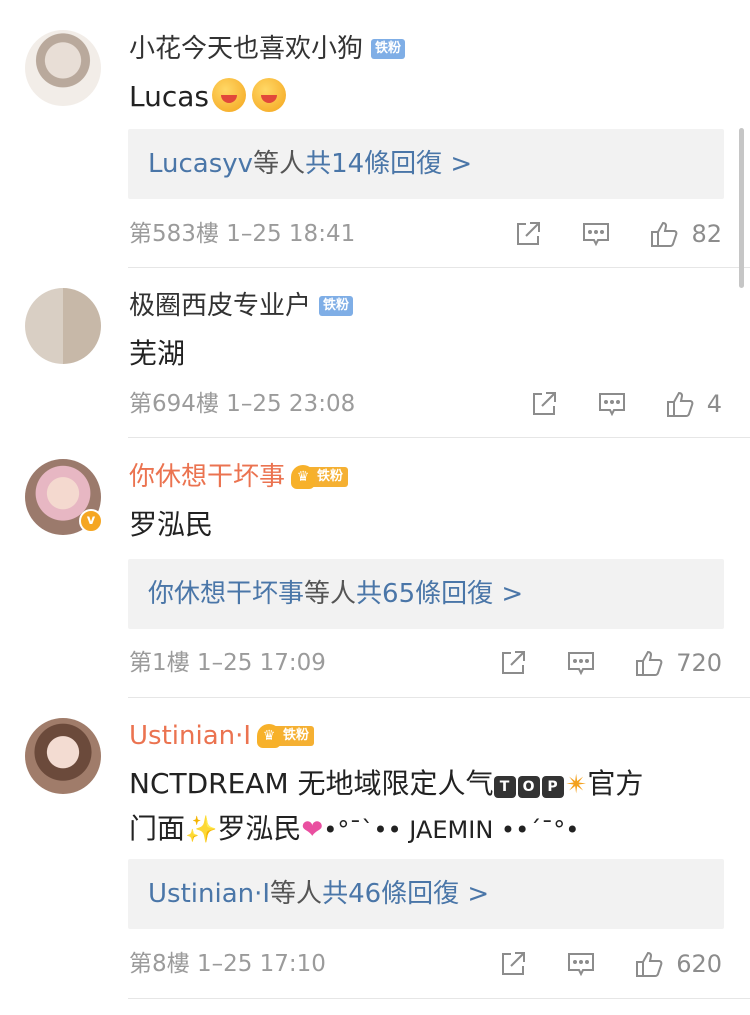 Image resolution: width=750 pixels, height=1015 pixels. Describe the element at coordinates (425, 354) in the screenshot. I see `comment-content: 芜湖` at that location.